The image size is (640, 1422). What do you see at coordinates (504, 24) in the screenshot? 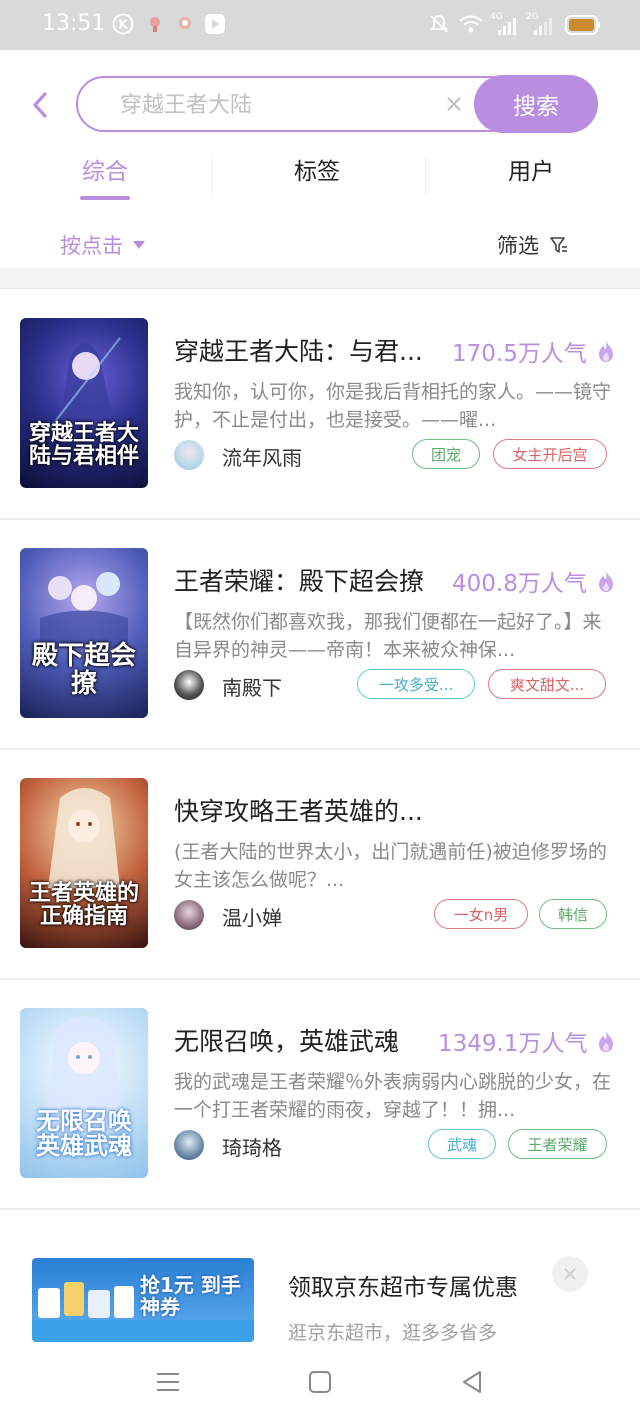
I see `signal-4g-icon: 4G` at bounding box center [504, 24].